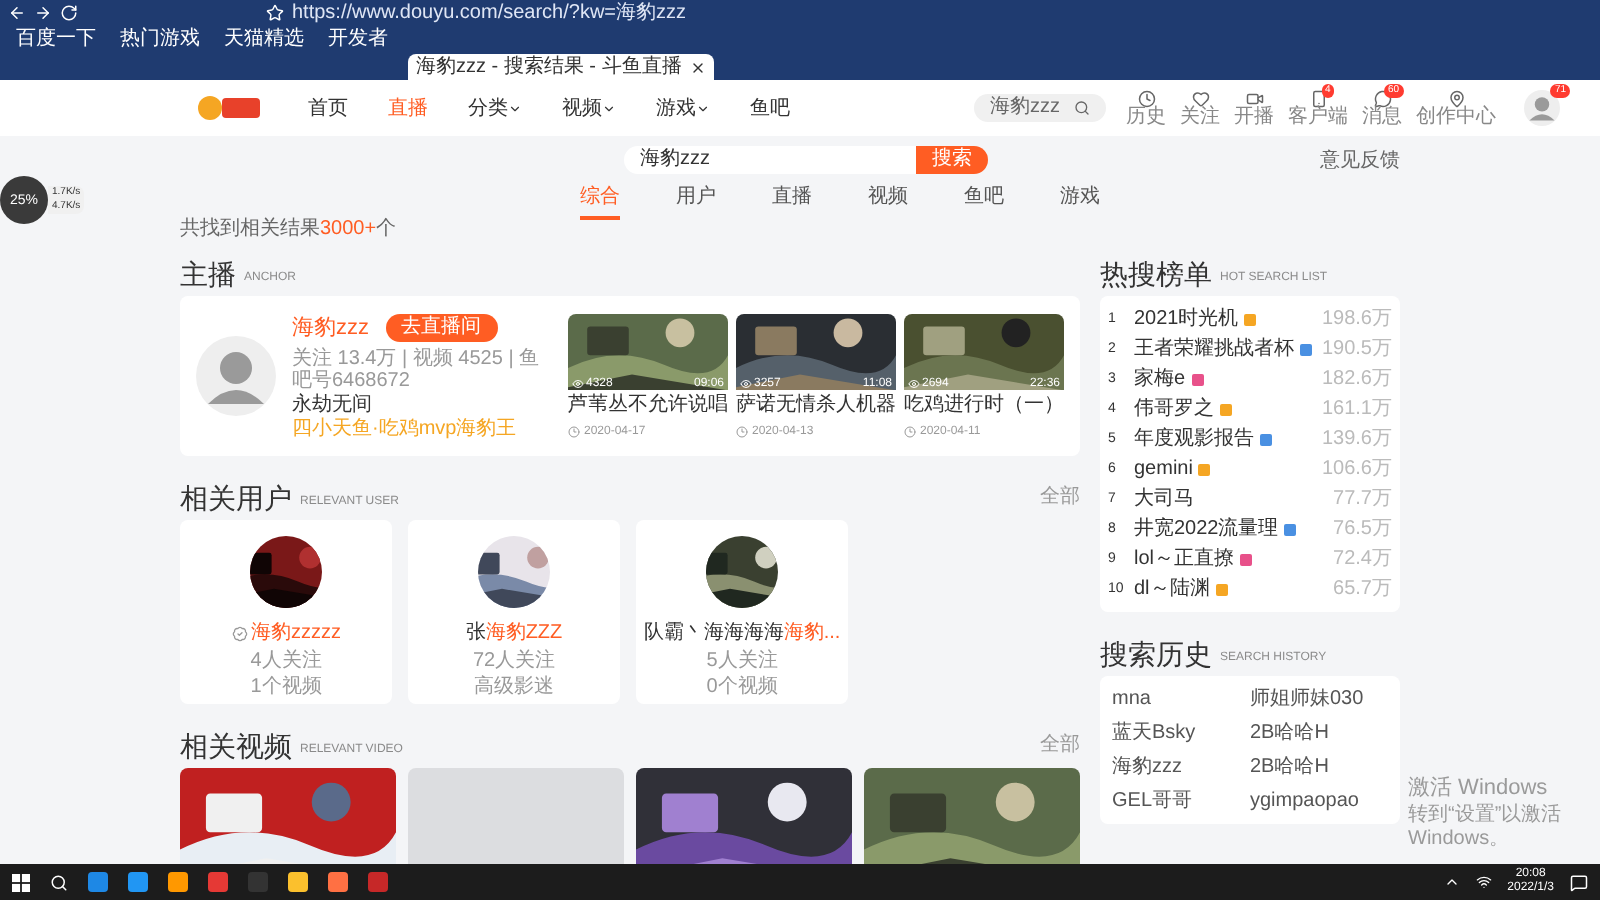 The height and width of the screenshot is (900, 1600). What do you see at coordinates (742, 612) in the screenshot?
I see `user-card: 队霸丶海海海海海豹... 5人关注 0个视频` at bounding box center [742, 612].